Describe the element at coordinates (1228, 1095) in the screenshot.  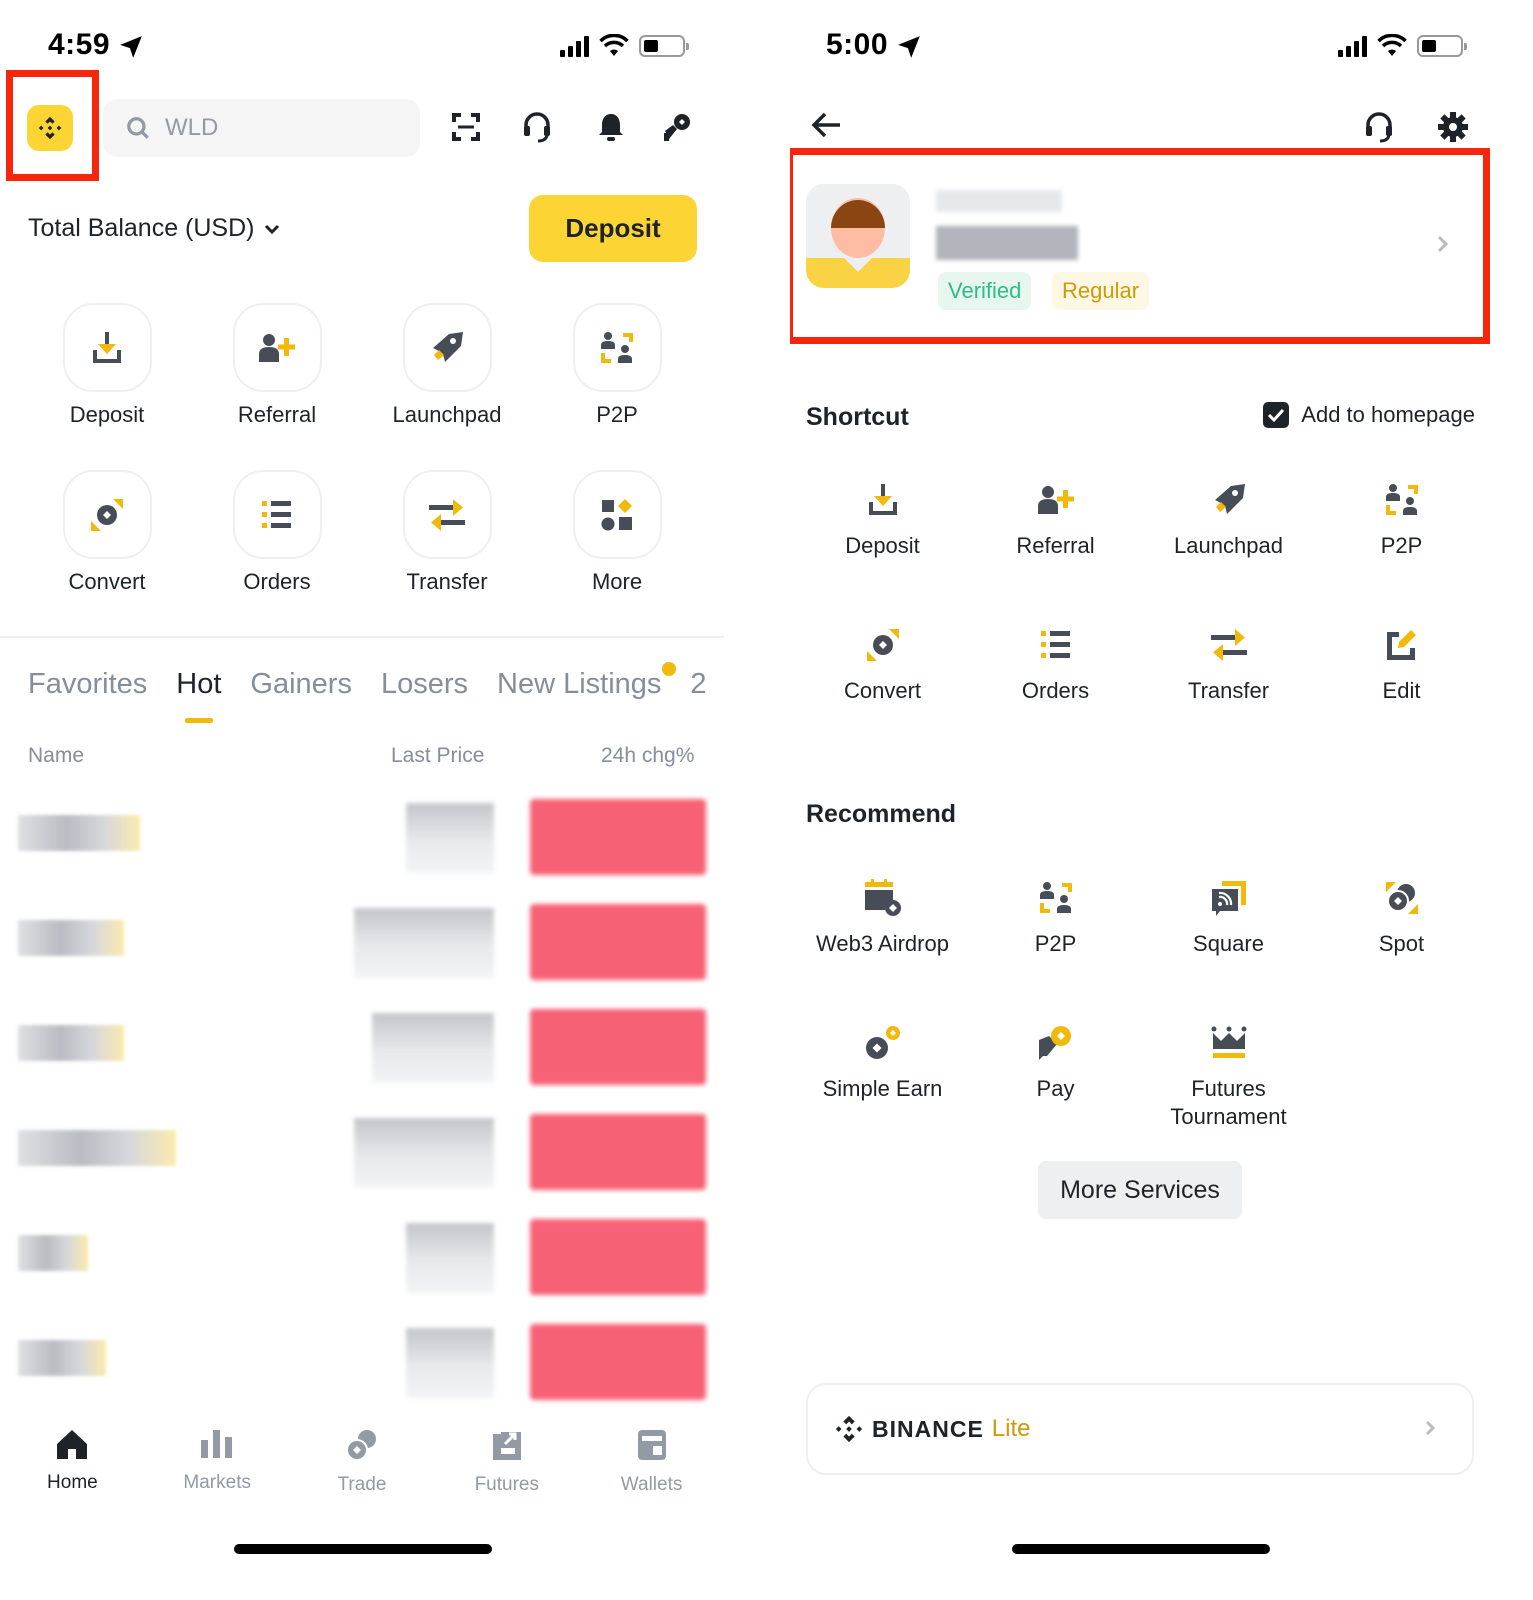
I see `recommend-item-futures-tournament: Futures Tournament` at that location.